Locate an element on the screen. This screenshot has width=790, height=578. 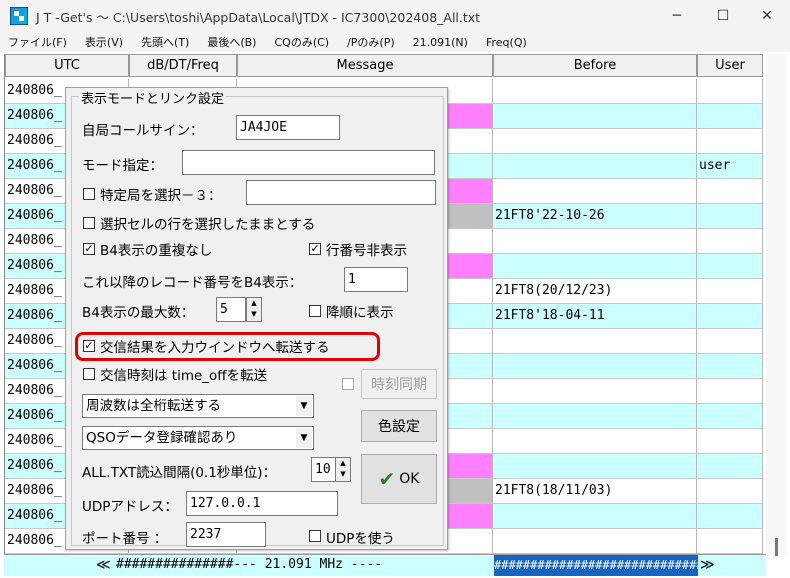
scrollbar-thumb is located at coordinates (776, 547).